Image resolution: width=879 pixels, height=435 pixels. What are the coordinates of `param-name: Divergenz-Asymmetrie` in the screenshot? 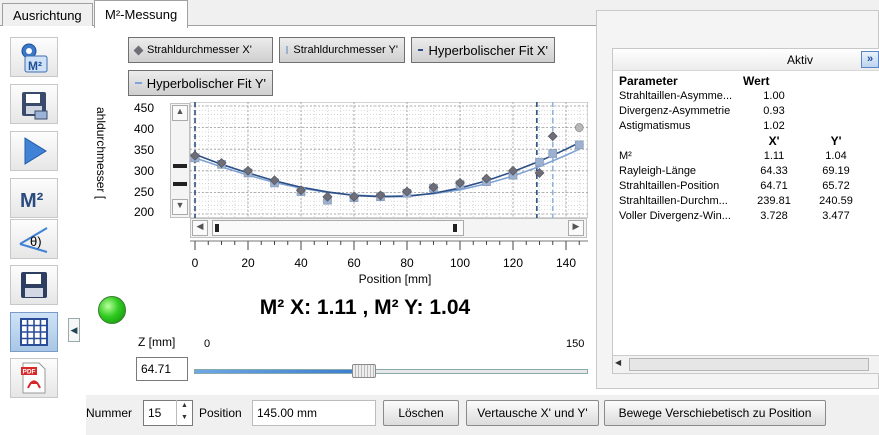 It's located at (675, 110).